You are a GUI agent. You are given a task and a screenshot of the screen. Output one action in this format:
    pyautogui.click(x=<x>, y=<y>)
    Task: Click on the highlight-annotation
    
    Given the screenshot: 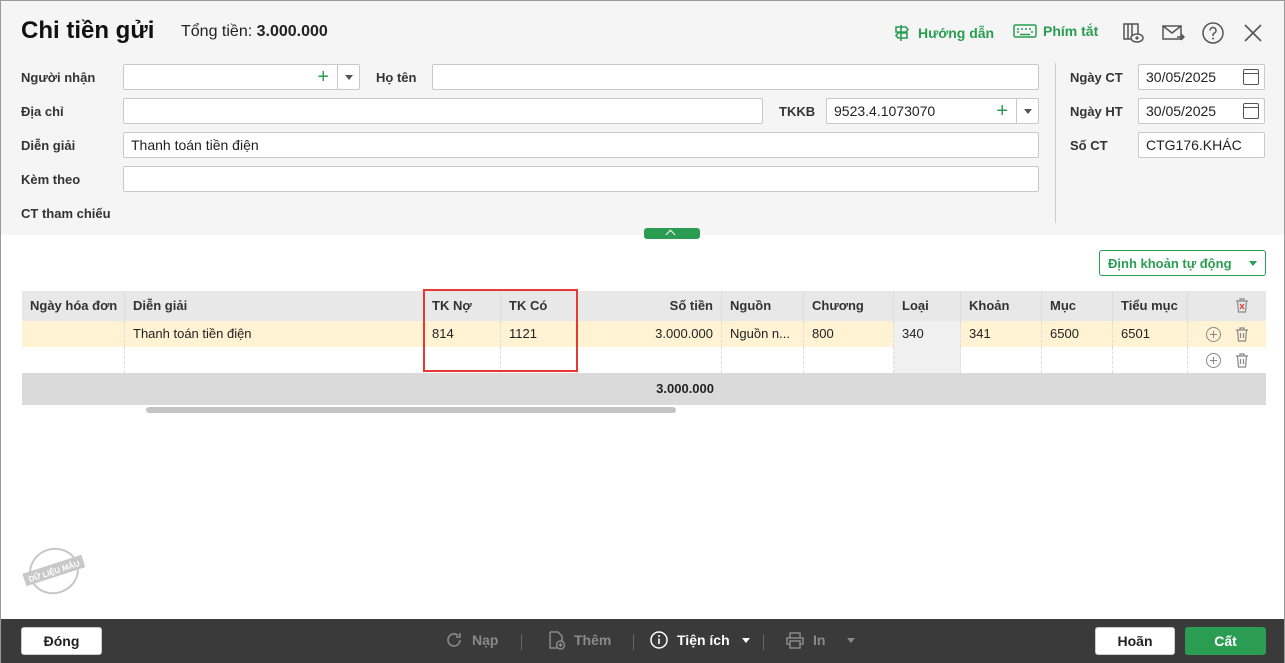 What is the action you would take?
    pyautogui.click(x=500, y=330)
    